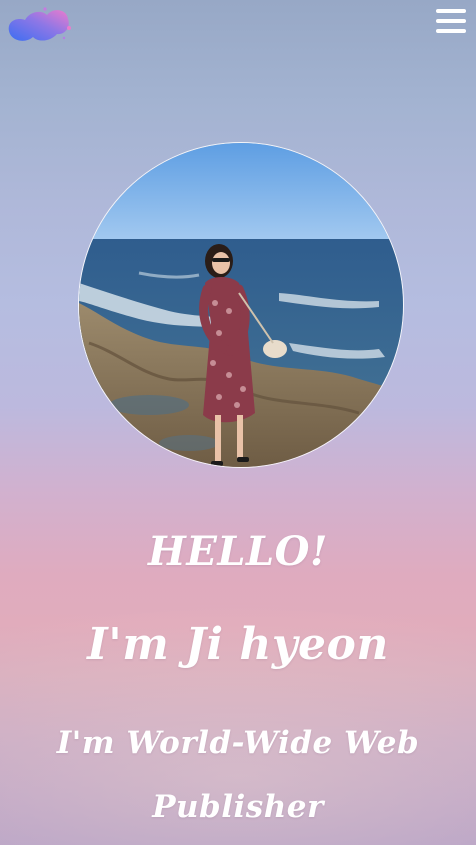 This screenshot has height=845, width=476. I want to click on menu-button, so click(451, 22).